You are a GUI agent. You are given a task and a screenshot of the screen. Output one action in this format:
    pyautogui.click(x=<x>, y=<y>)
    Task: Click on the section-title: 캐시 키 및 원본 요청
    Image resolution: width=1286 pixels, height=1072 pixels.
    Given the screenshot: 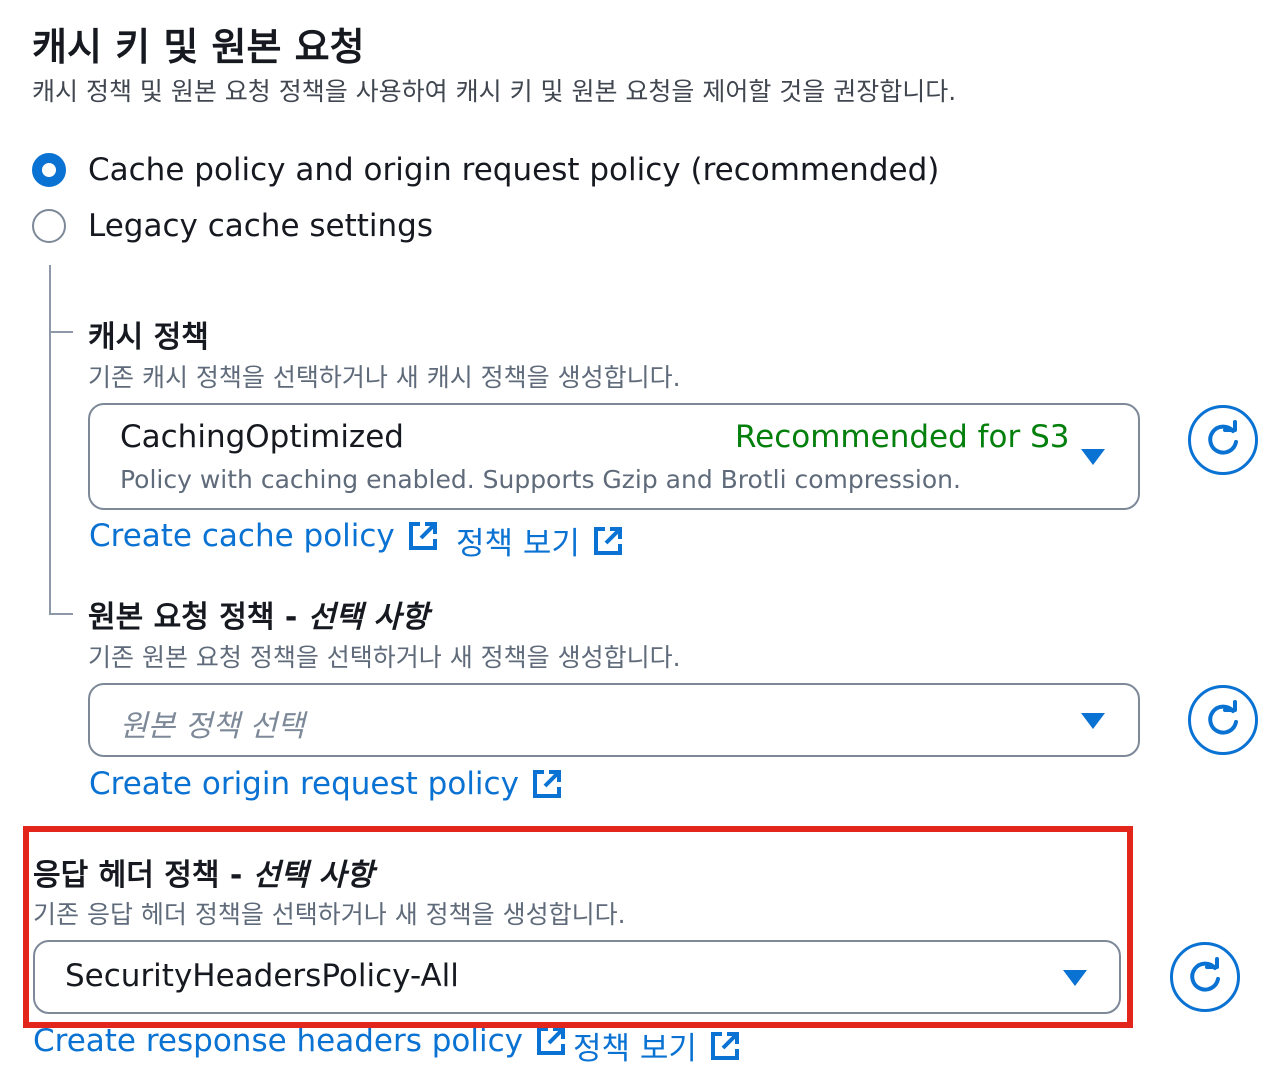 What is the action you would take?
    pyautogui.click(x=198, y=47)
    